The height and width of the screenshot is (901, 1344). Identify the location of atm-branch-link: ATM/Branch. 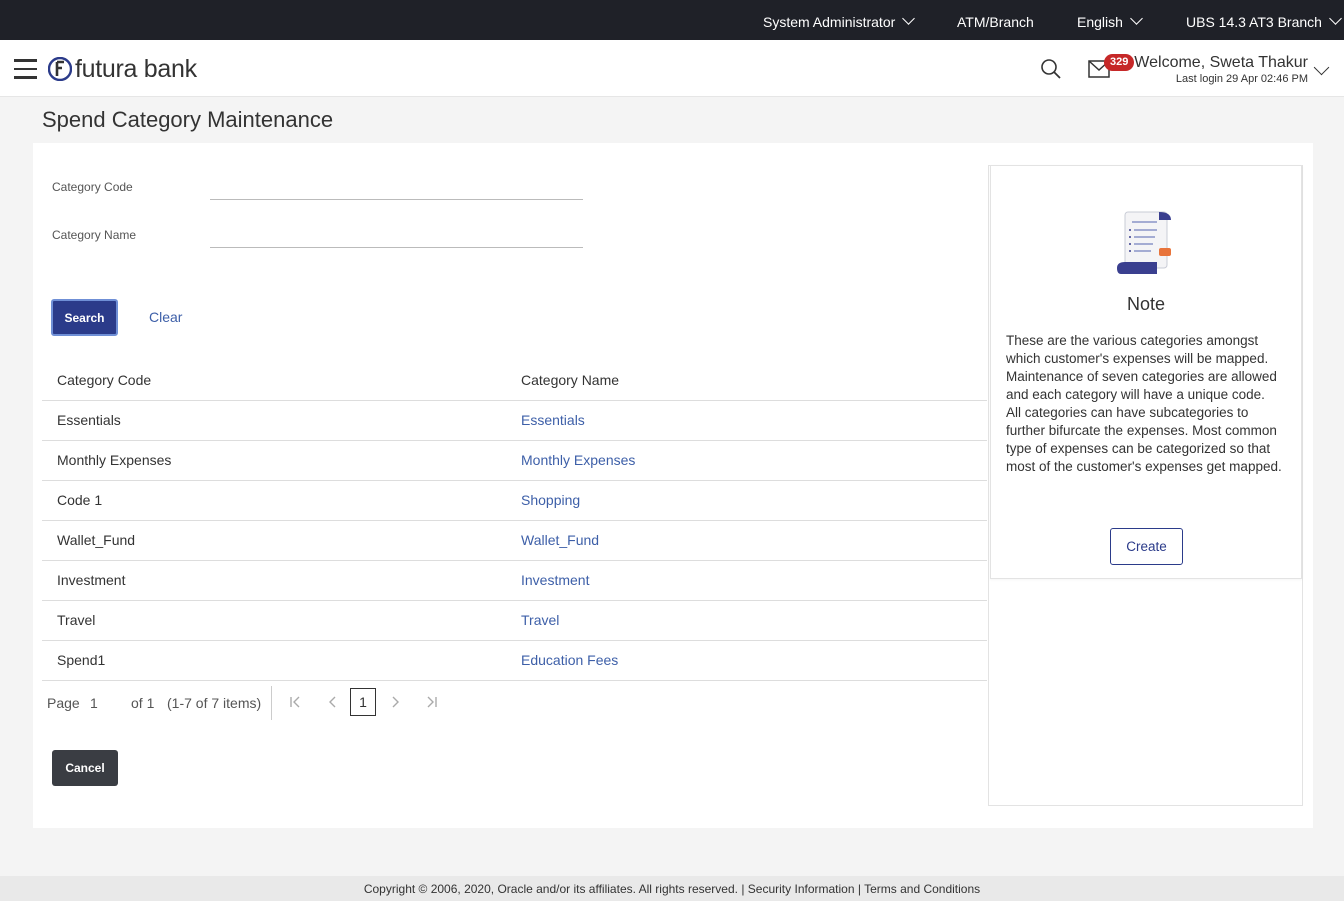
(995, 20).